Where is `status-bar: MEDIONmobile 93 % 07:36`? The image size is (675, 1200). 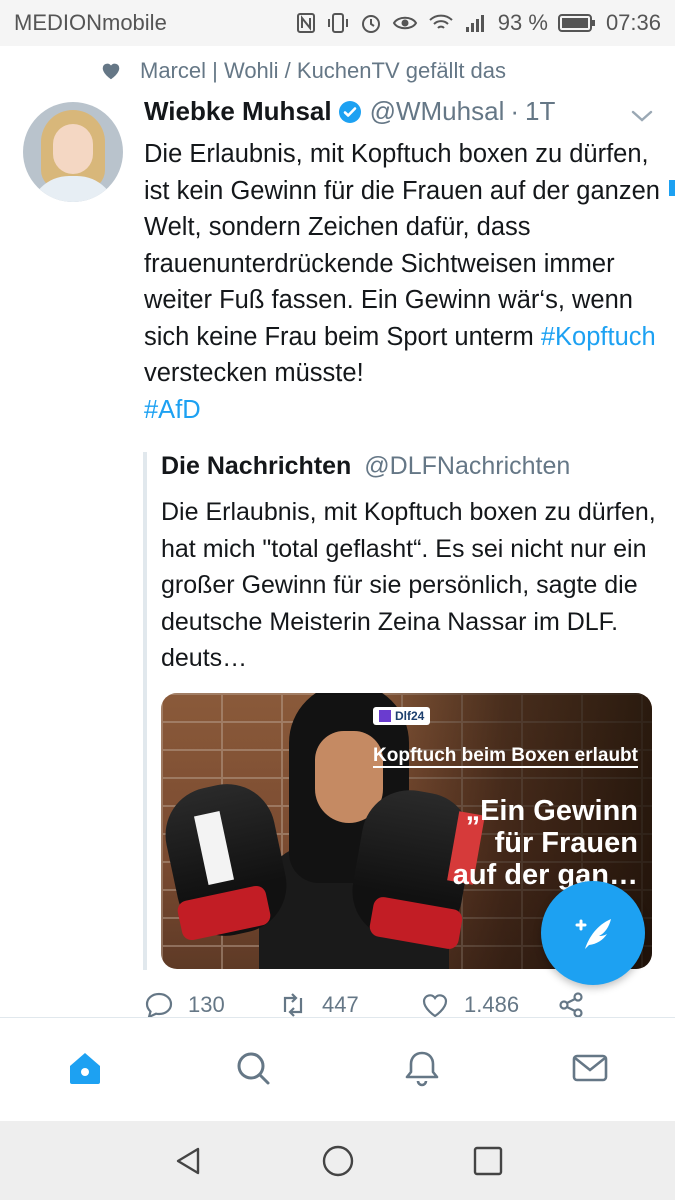 status-bar: MEDIONmobile 93 % 07:36 is located at coordinates (337, 23).